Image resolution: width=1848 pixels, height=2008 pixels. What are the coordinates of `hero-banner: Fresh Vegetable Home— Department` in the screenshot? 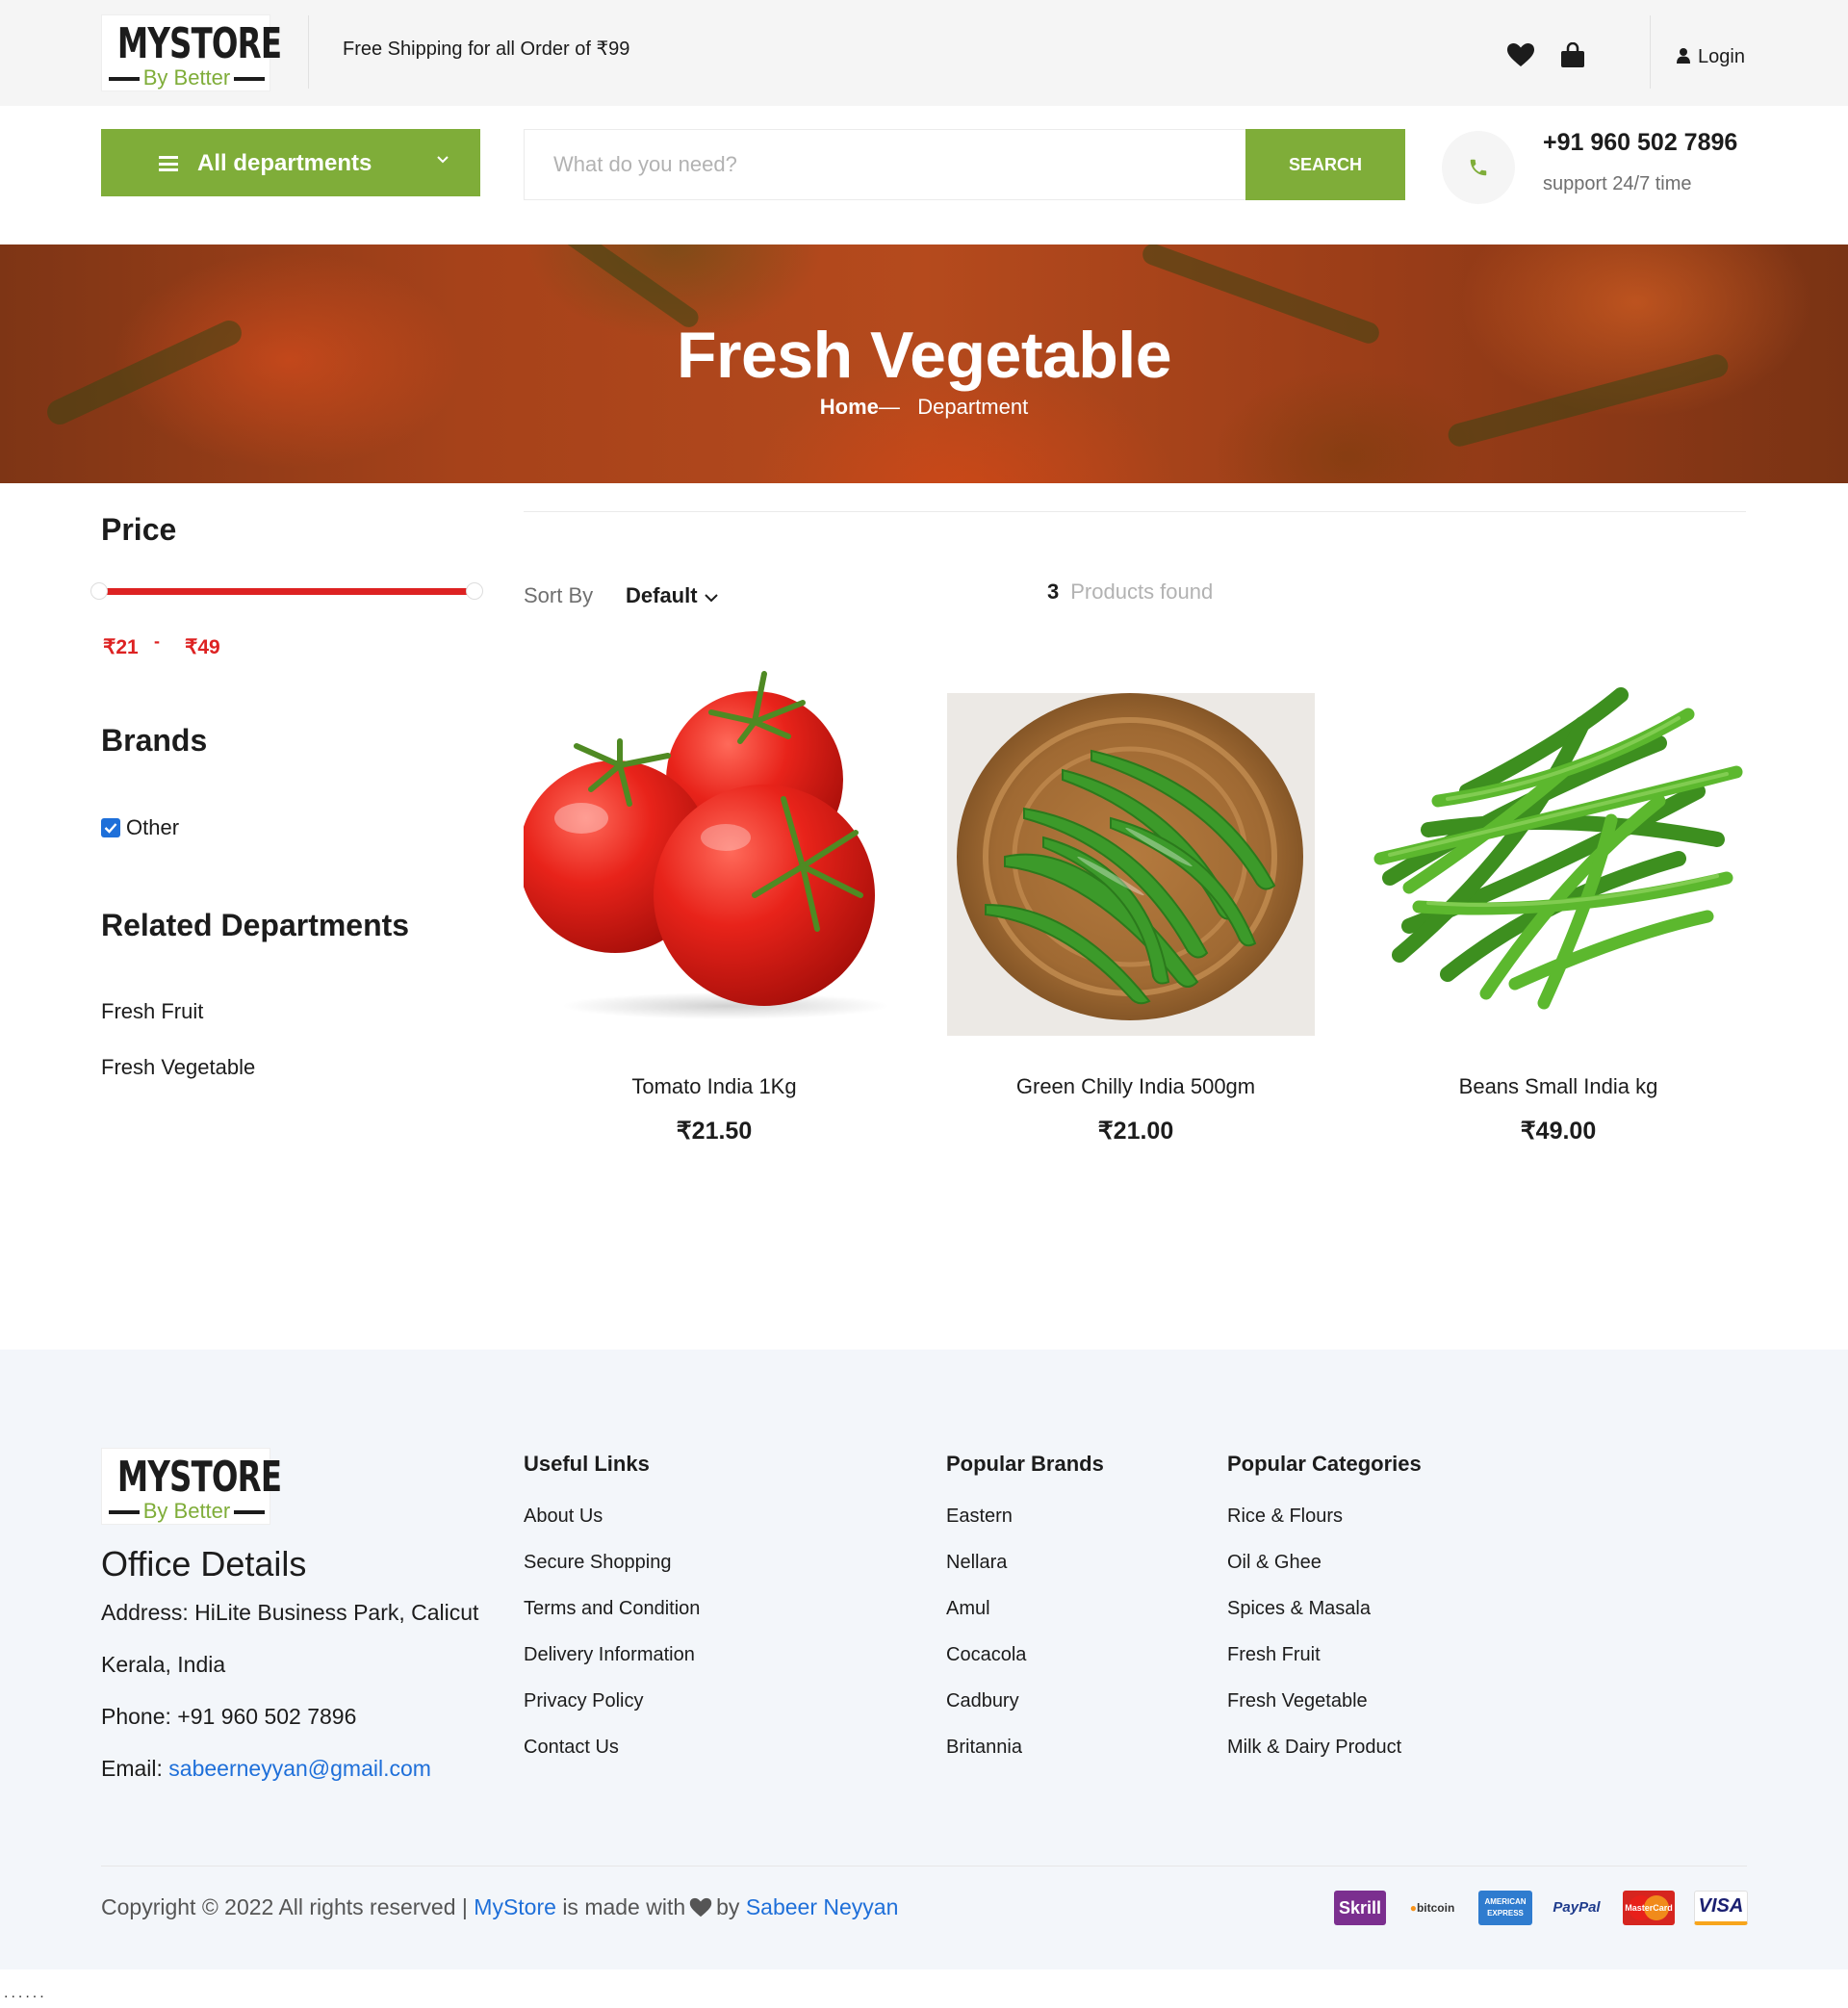 It's located at (924, 364).